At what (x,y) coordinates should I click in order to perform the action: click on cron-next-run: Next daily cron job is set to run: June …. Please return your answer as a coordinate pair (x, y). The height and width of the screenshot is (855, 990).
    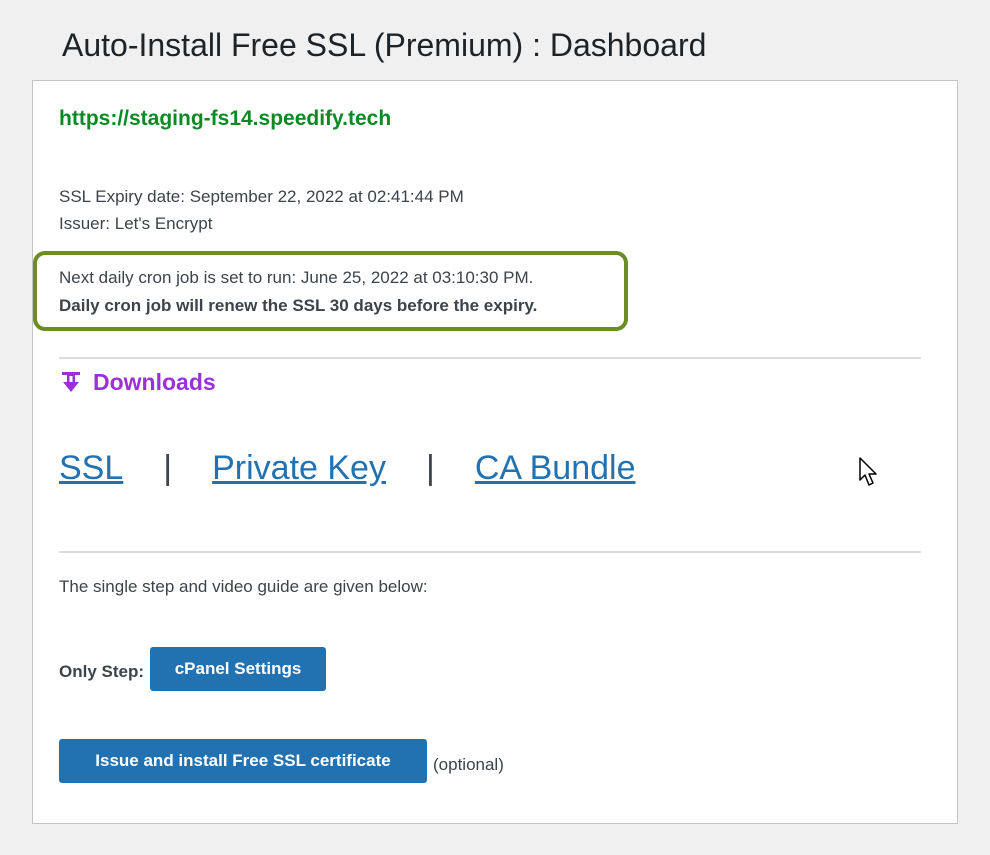
    Looking at the image, I should click on (296, 277).